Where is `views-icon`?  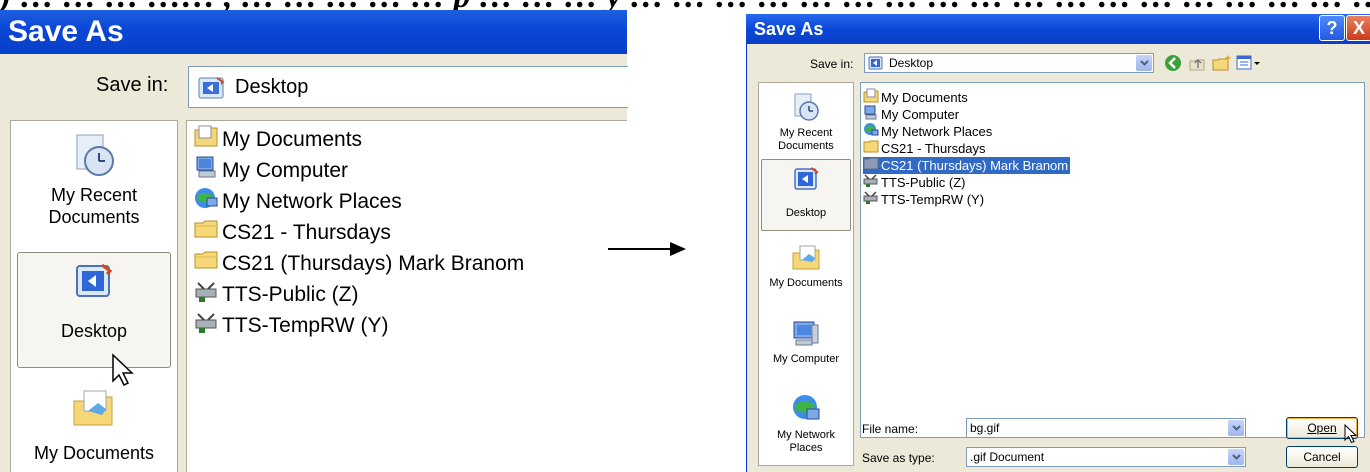 views-icon is located at coordinates (1248, 62).